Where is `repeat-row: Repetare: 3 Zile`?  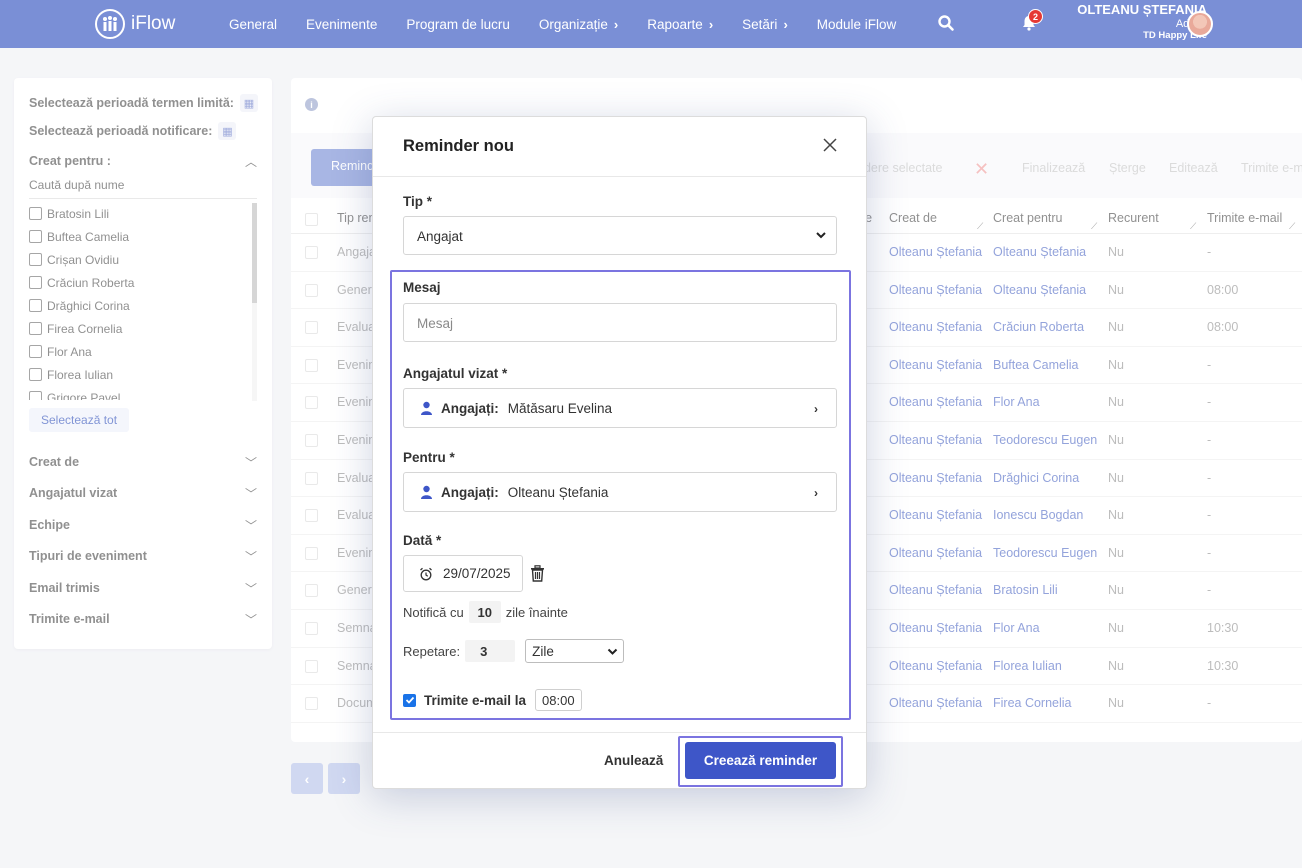
repeat-row: Repetare: 3 Zile is located at coordinates (514, 651).